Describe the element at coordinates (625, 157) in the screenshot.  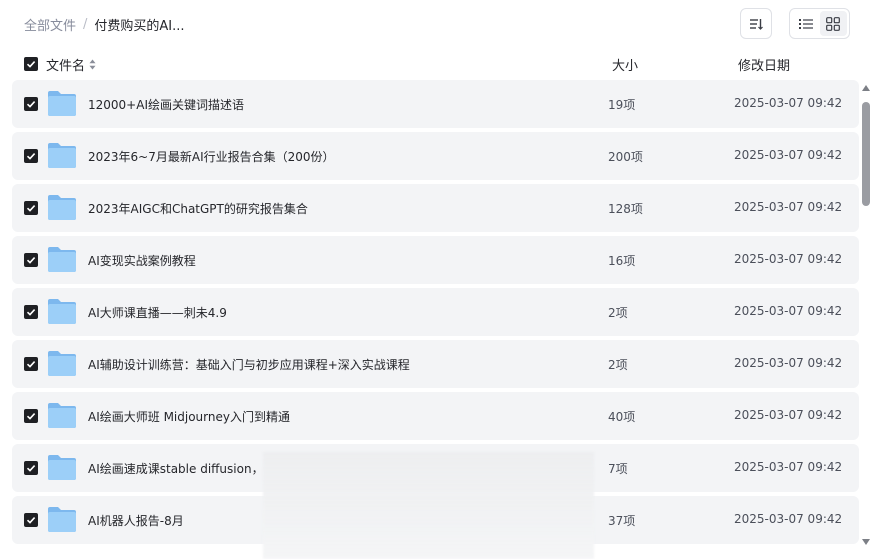
I see `file-size: 200项` at that location.